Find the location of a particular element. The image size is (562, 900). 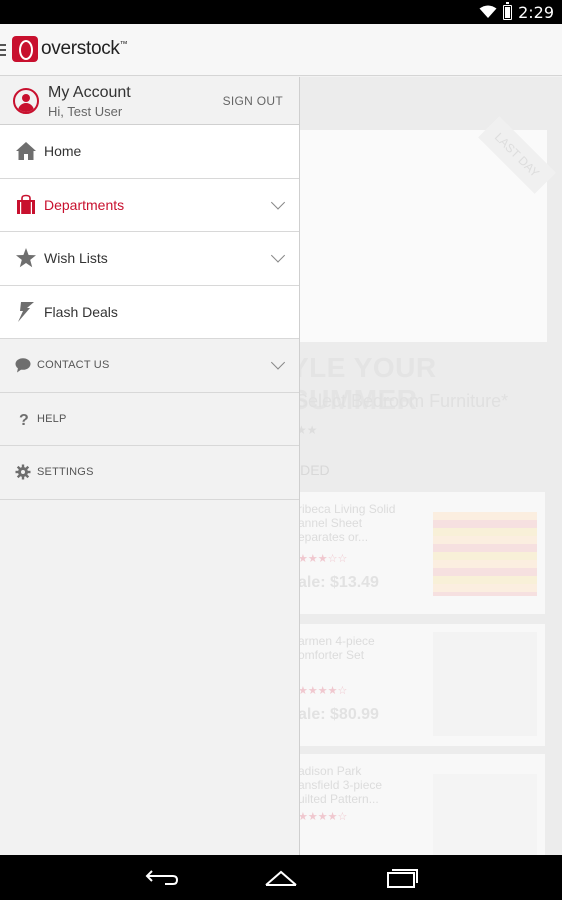

action-bar: overstock™ is located at coordinates (281, 50).